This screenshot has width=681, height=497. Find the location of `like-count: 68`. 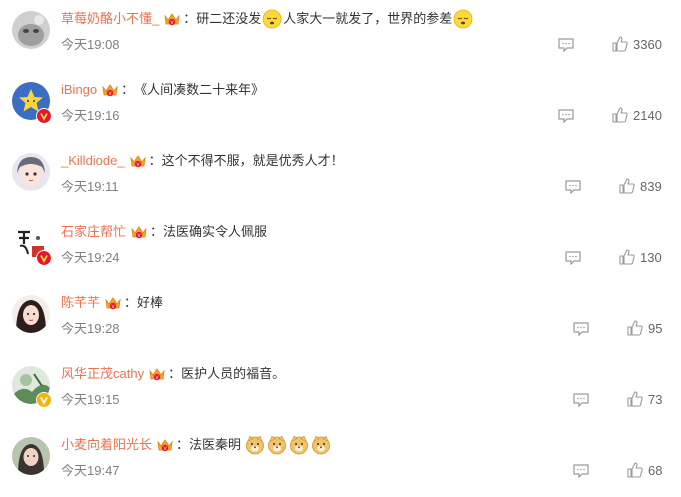

like-count: 68 is located at coordinates (655, 470).